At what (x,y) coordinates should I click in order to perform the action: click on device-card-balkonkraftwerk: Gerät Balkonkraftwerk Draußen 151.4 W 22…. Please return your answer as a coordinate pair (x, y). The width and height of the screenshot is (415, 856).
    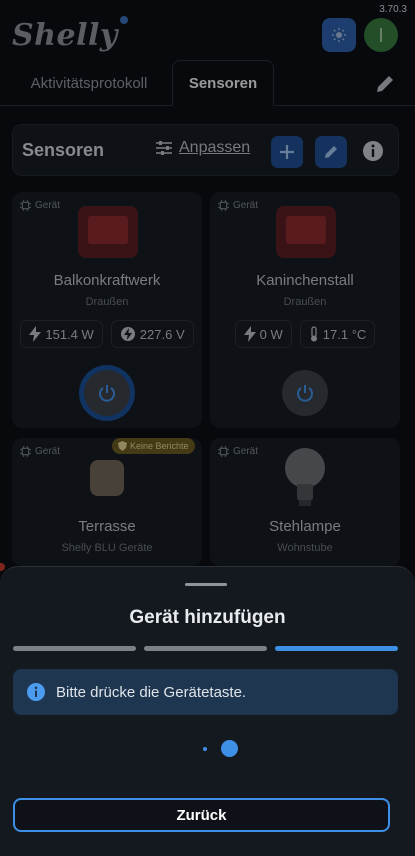
    Looking at the image, I should click on (107, 310).